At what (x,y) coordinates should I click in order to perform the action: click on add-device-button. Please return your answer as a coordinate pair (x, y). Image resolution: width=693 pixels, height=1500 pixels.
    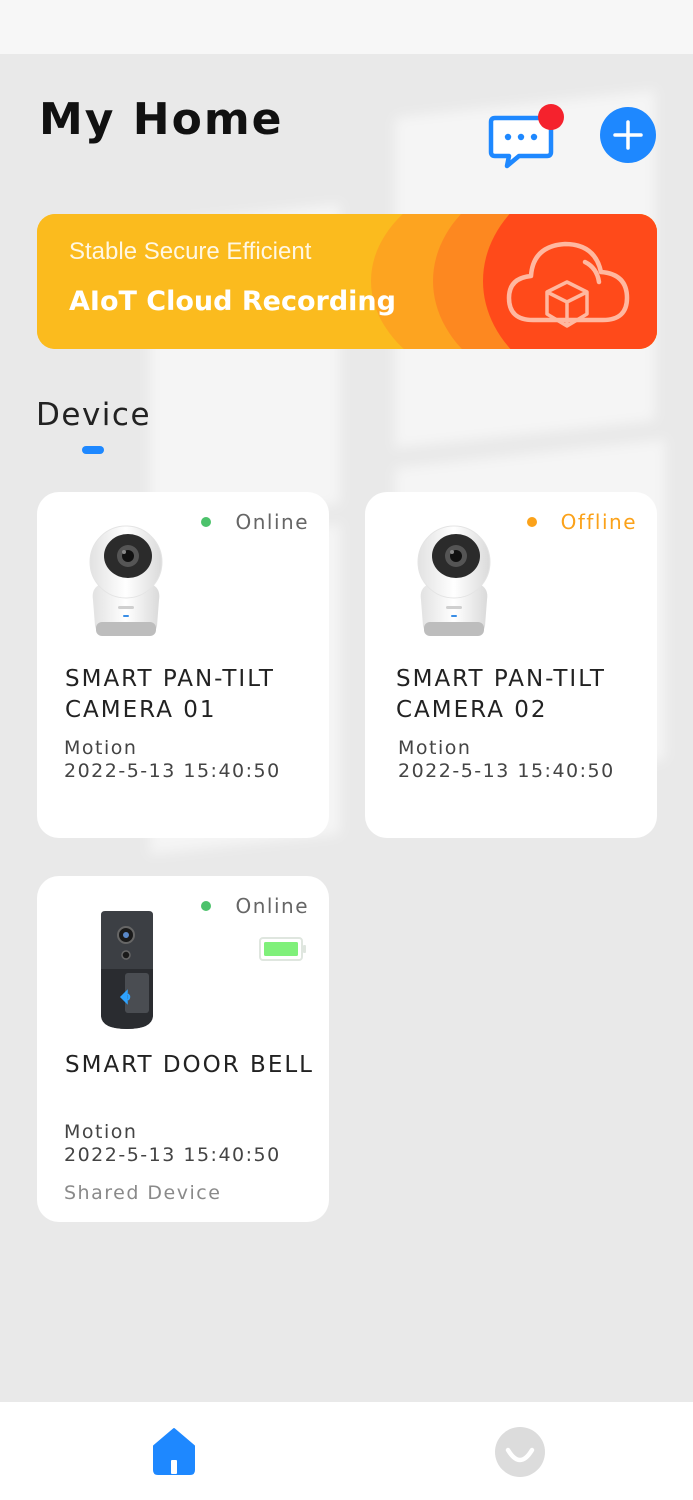
    Looking at the image, I should click on (628, 135).